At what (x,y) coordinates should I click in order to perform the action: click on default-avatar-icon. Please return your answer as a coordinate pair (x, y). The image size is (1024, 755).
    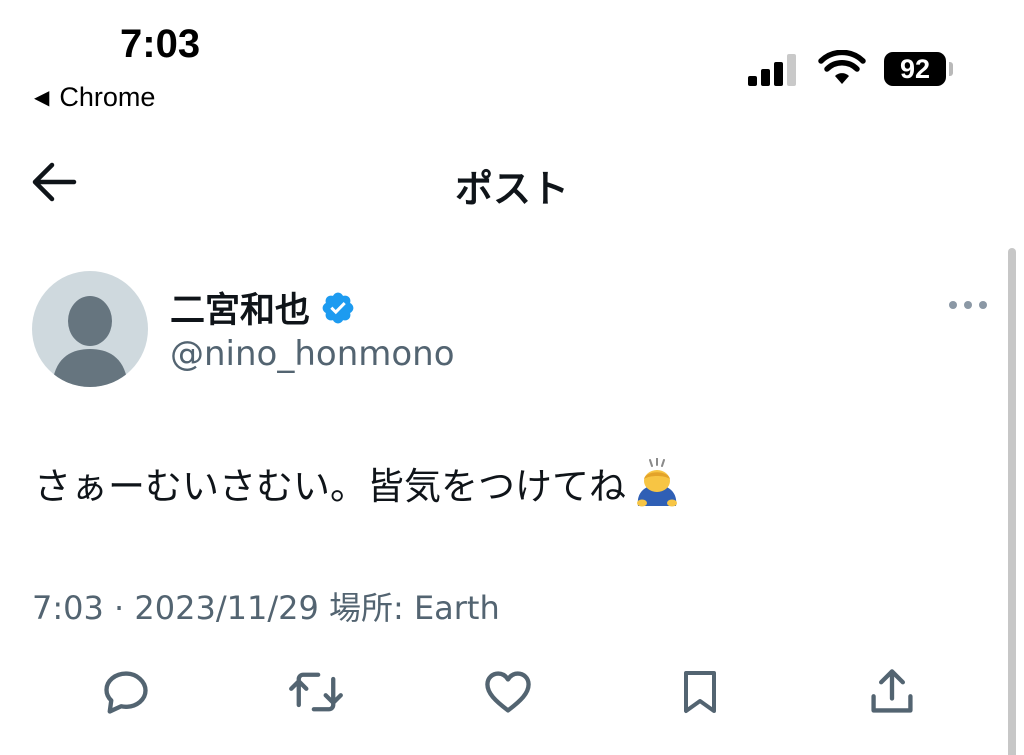
    Looking at the image, I should click on (90, 341).